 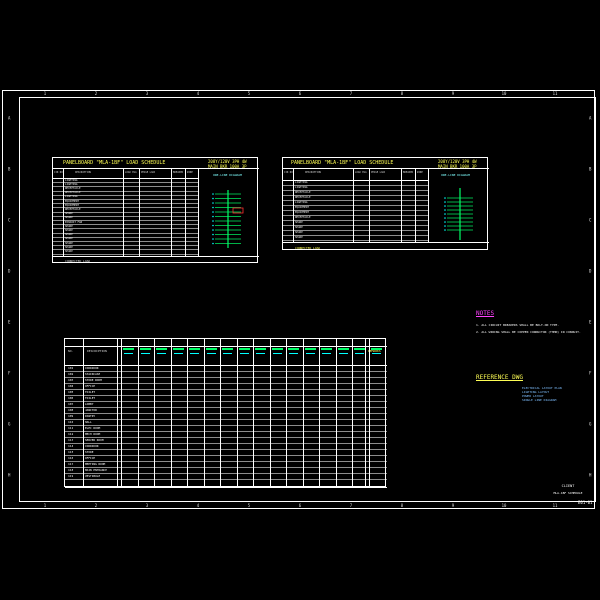 I want to click on room-description: OFFICE, so click(x=90, y=458).